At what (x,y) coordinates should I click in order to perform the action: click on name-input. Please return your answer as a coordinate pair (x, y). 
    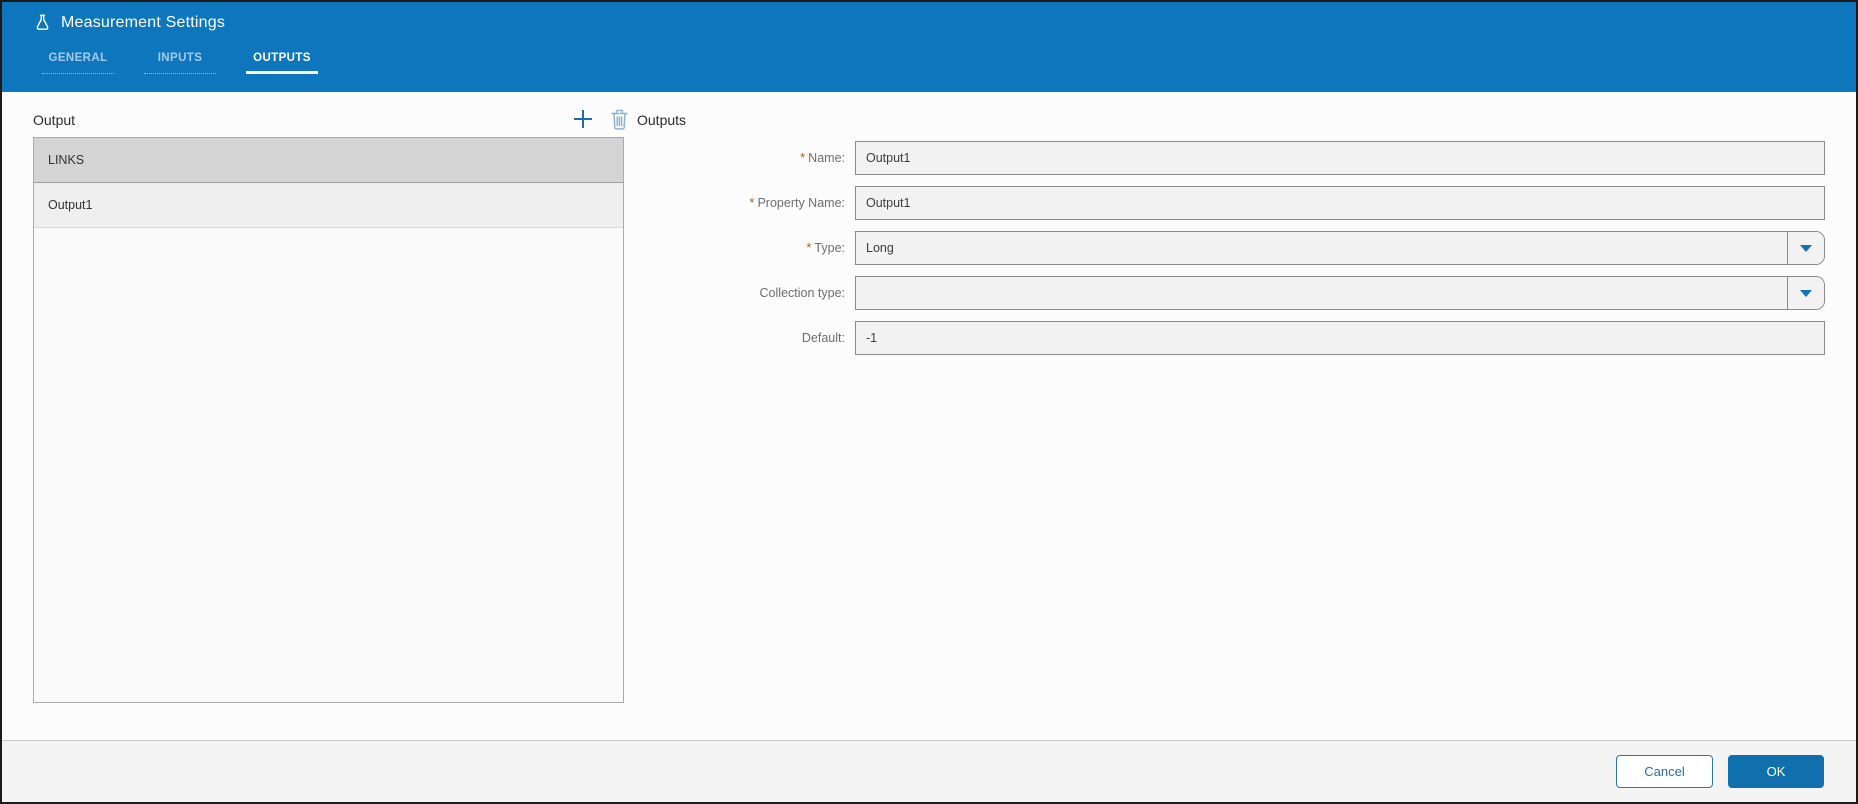
    Looking at the image, I should click on (1340, 158).